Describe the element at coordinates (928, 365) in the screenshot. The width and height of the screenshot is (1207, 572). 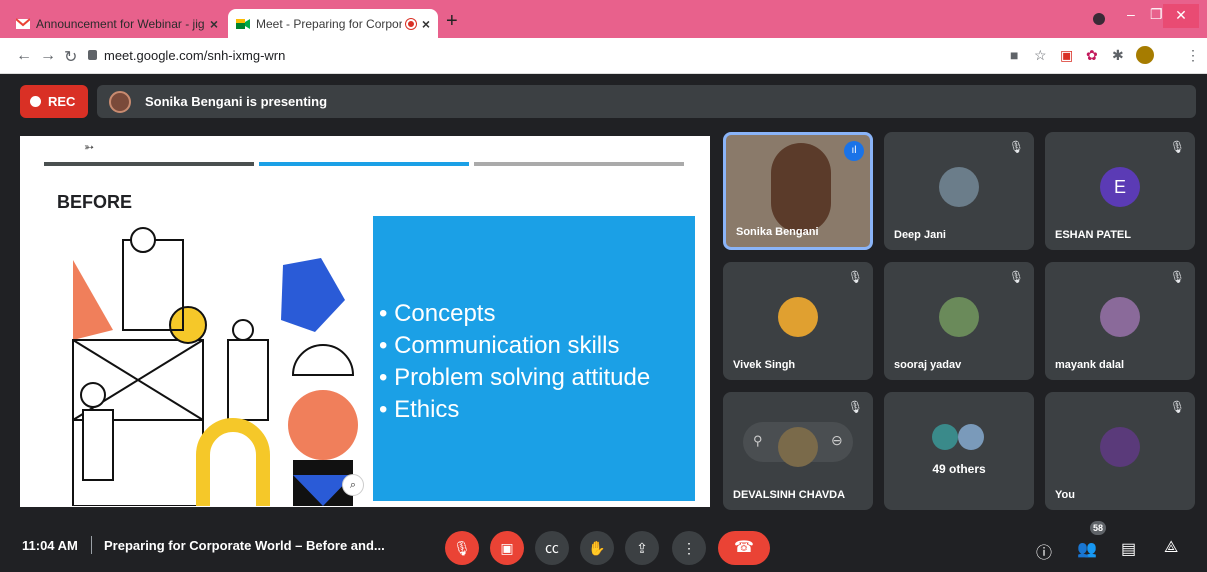
I see `participant-name: sooraj yadav` at that location.